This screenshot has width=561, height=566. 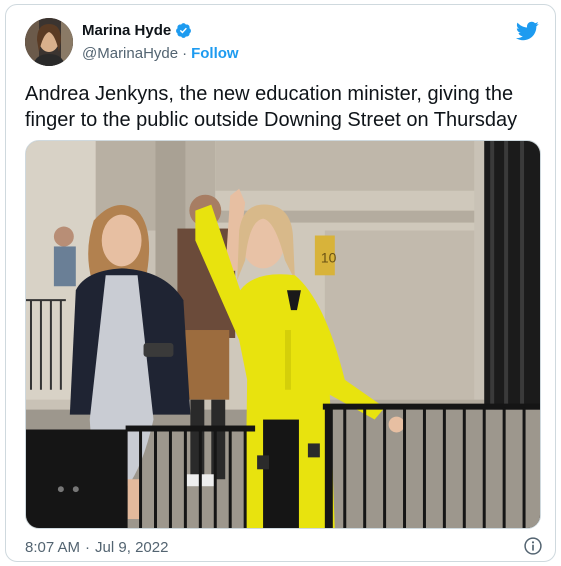 What do you see at coordinates (533, 546) in the screenshot?
I see `info-icon` at bounding box center [533, 546].